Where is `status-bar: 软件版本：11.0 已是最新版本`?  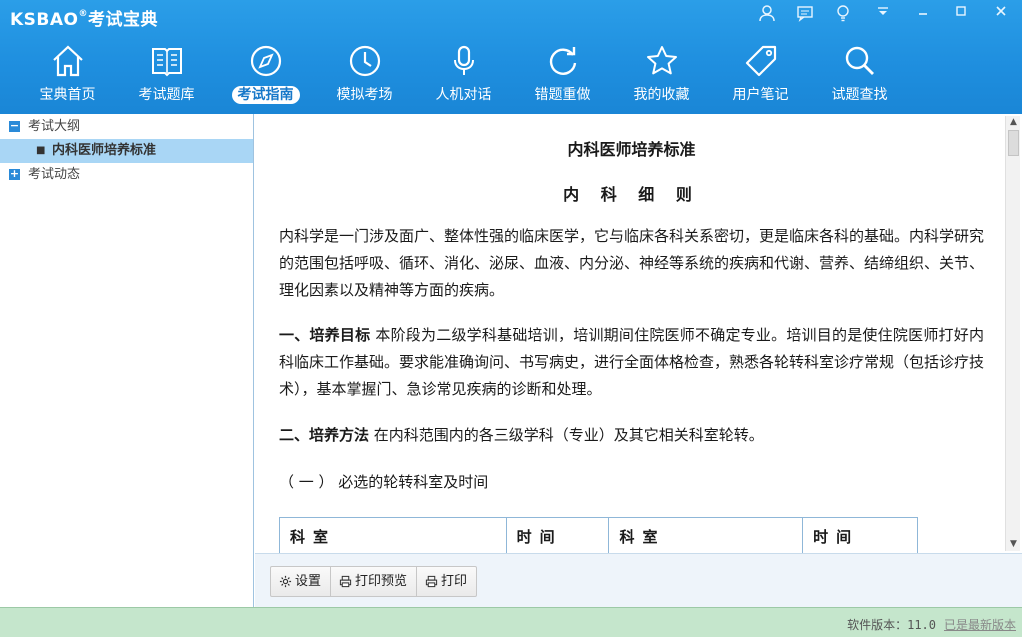
status-bar: 软件版本：11.0 已是最新版本 is located at coordinates (511, 622).